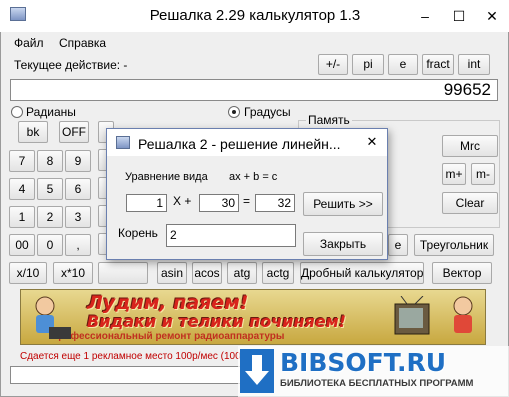 This screenshot has width=509, height=397. What do you see at coordinates (377, 383) in the screenshot?
I see `watermark-subtitle: БИБЛИОТЕКА БЕСПЛАТНЫХ ПРОГРАММ` at bounding box center [377, 383].